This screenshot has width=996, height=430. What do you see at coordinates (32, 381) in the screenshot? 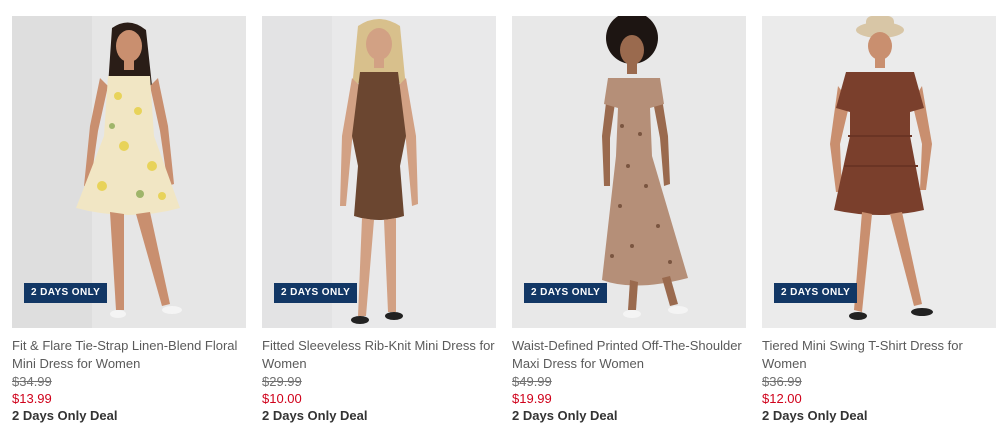
I see `original-price: $34.99` at bounding box center [32, 381].